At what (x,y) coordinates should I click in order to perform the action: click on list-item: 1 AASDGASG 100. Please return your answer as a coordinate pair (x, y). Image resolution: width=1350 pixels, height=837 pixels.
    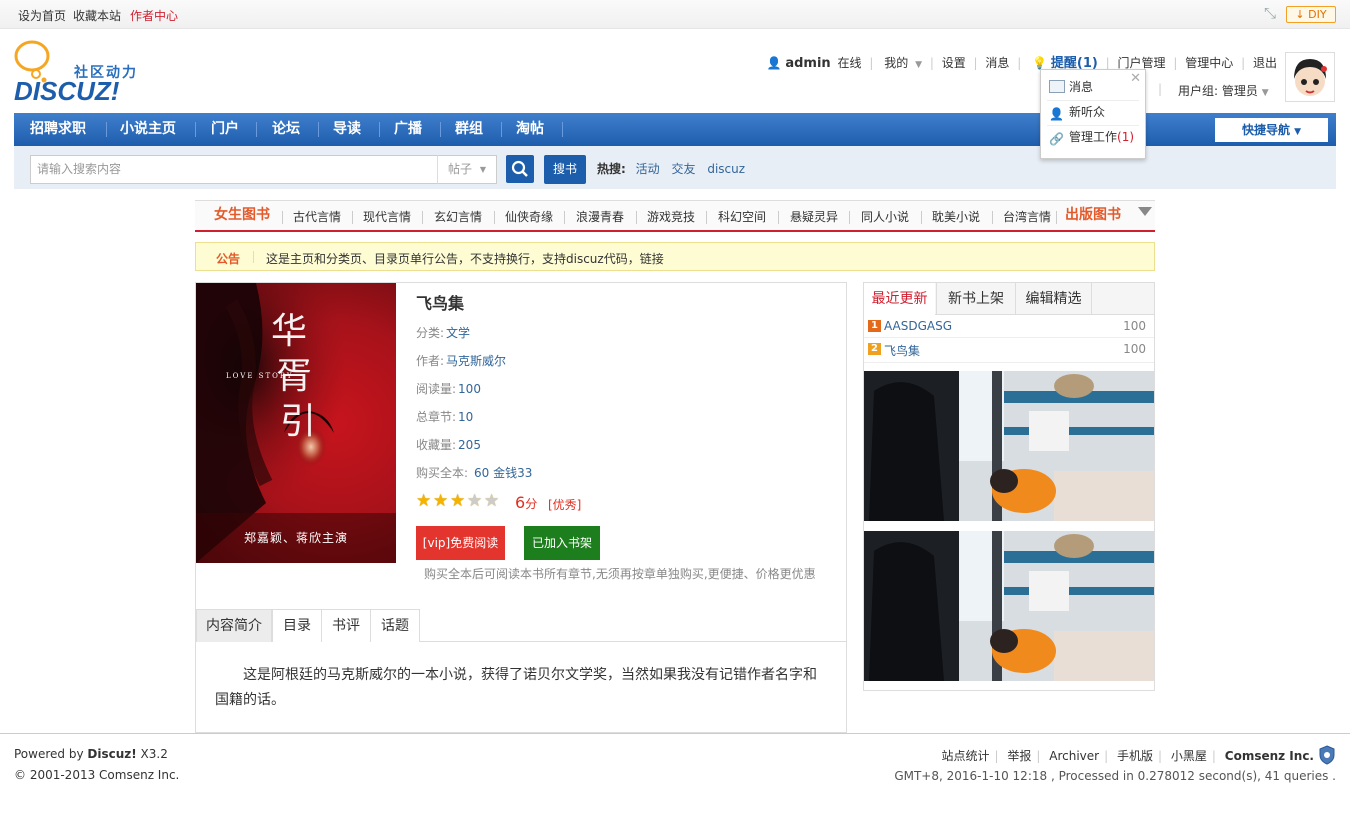
    Looking at the image, I should click on (1009, 326).